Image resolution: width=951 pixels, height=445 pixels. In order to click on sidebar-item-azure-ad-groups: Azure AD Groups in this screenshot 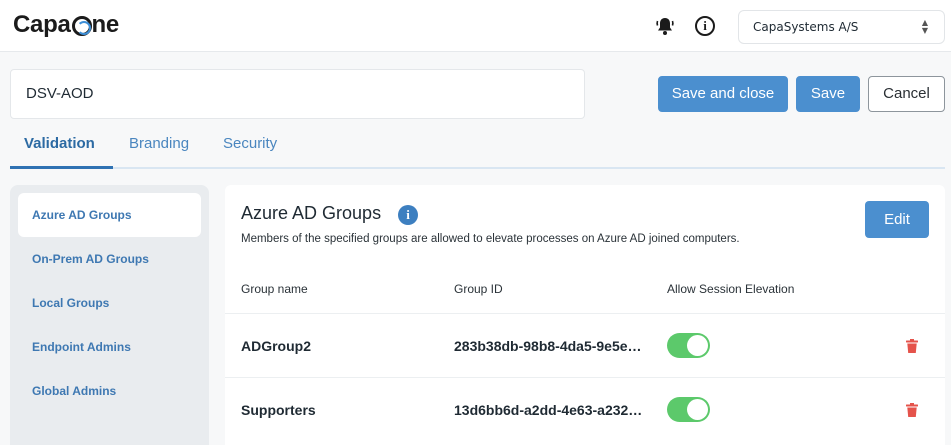, I will do `click(109, 215)`.